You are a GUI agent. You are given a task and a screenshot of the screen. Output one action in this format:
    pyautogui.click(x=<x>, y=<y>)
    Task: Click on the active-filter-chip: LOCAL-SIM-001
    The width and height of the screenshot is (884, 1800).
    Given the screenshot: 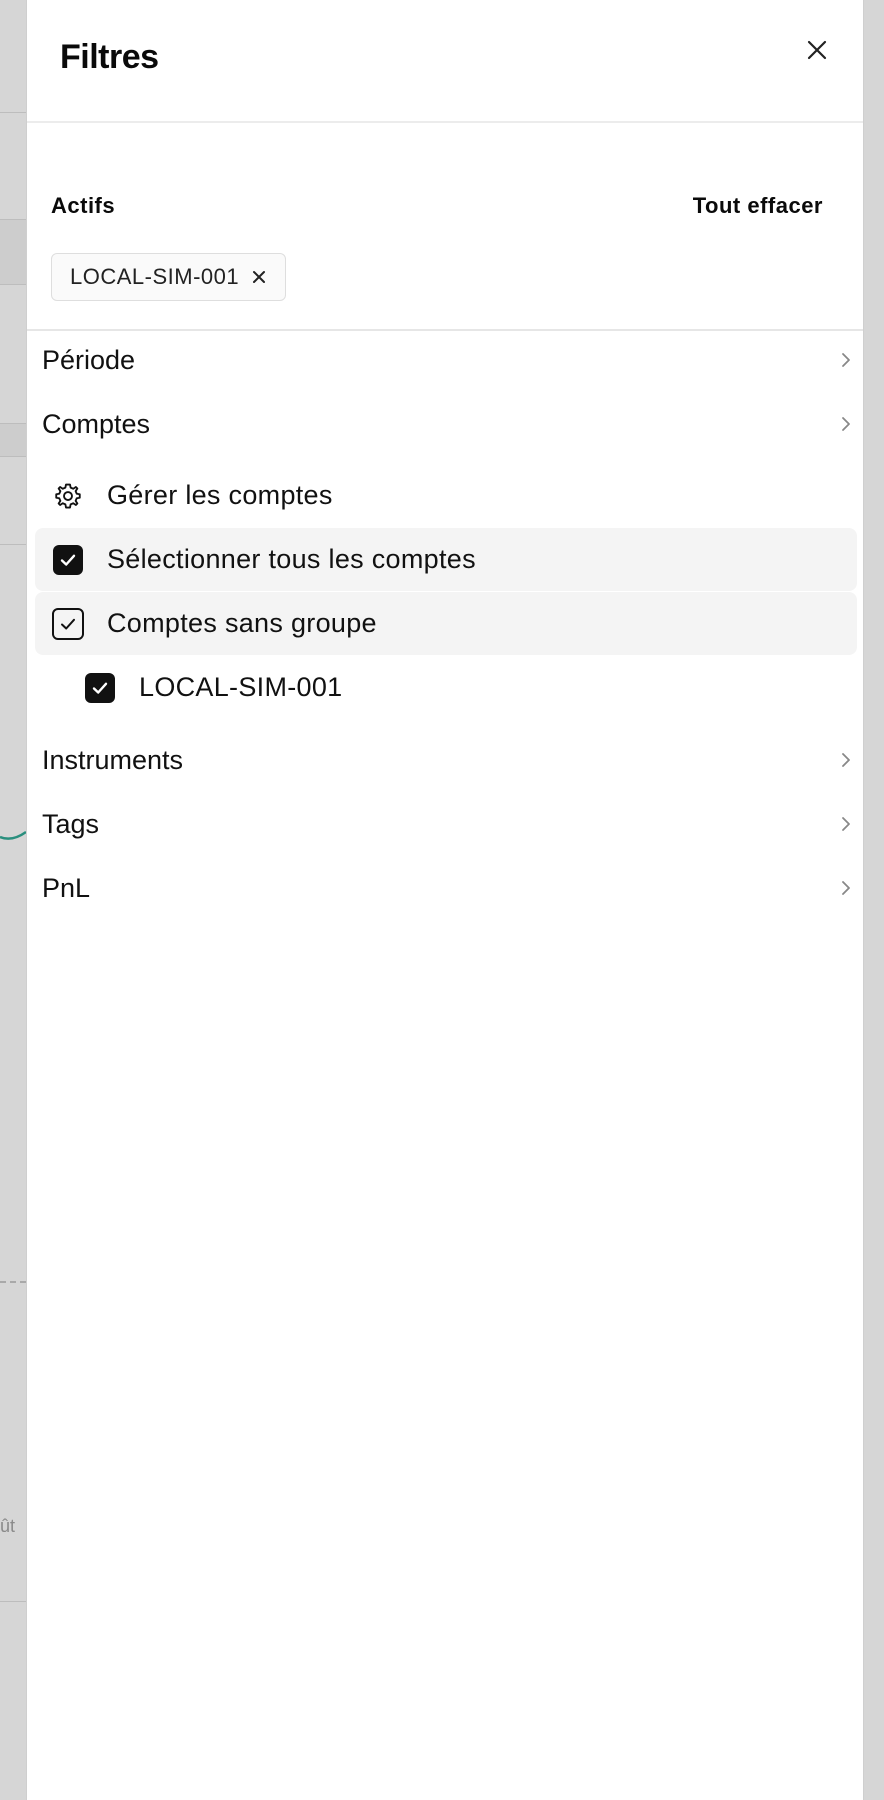 What is the action you would take?
    pyautogui.click(x=169, y=277)
    